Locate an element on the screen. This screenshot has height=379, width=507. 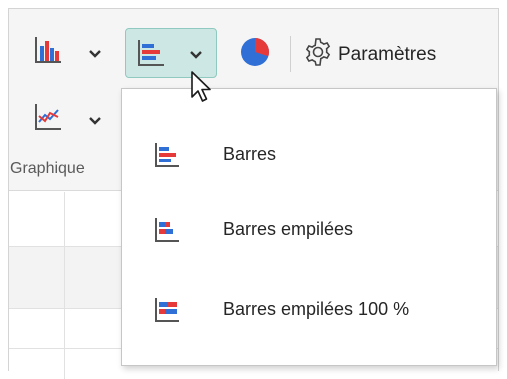
stacked-bar-100-icon is located at coordinates (167, 312).